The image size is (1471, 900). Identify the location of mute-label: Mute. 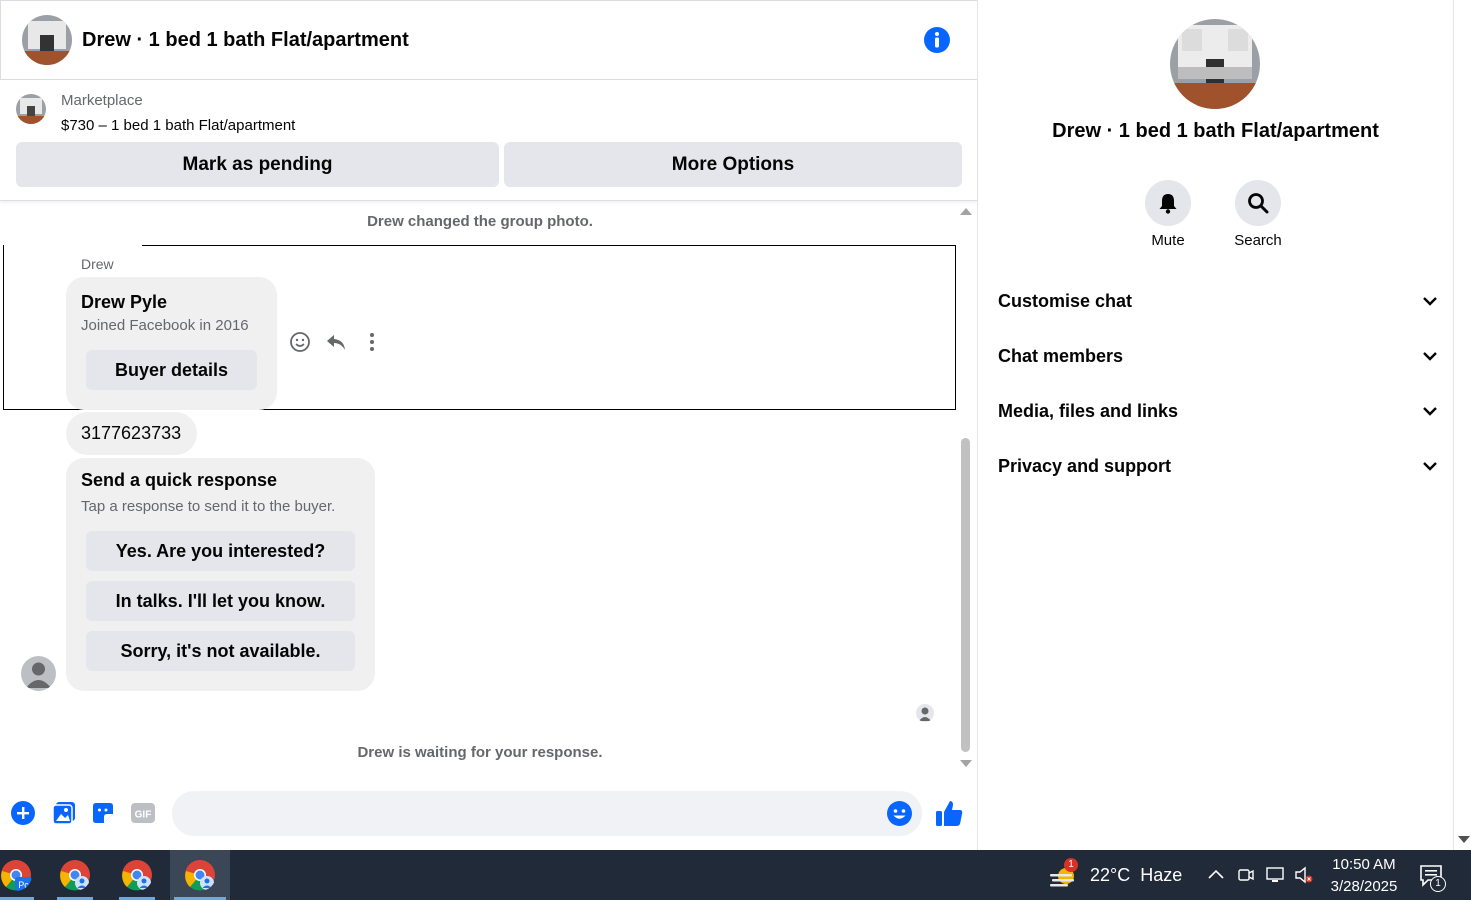
(1168, 240).